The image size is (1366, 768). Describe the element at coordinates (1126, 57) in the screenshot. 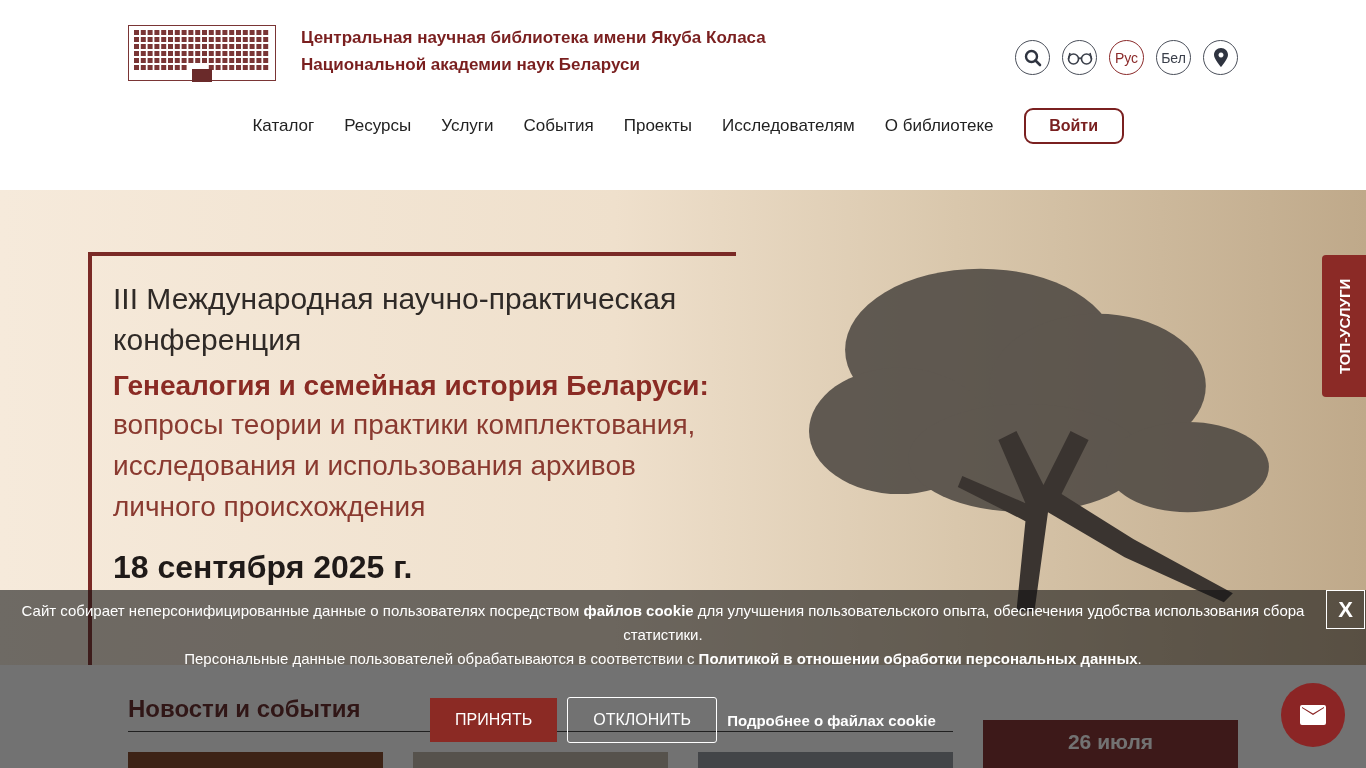

I see `language-button: Рус` at that location.